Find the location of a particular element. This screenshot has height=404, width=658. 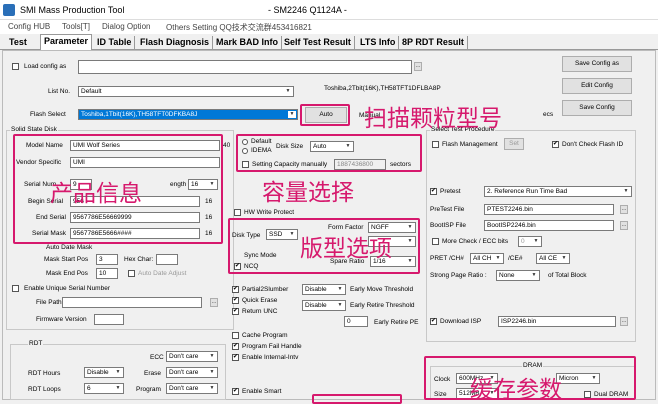

set-button: Set is located at coordinates (514, 144).